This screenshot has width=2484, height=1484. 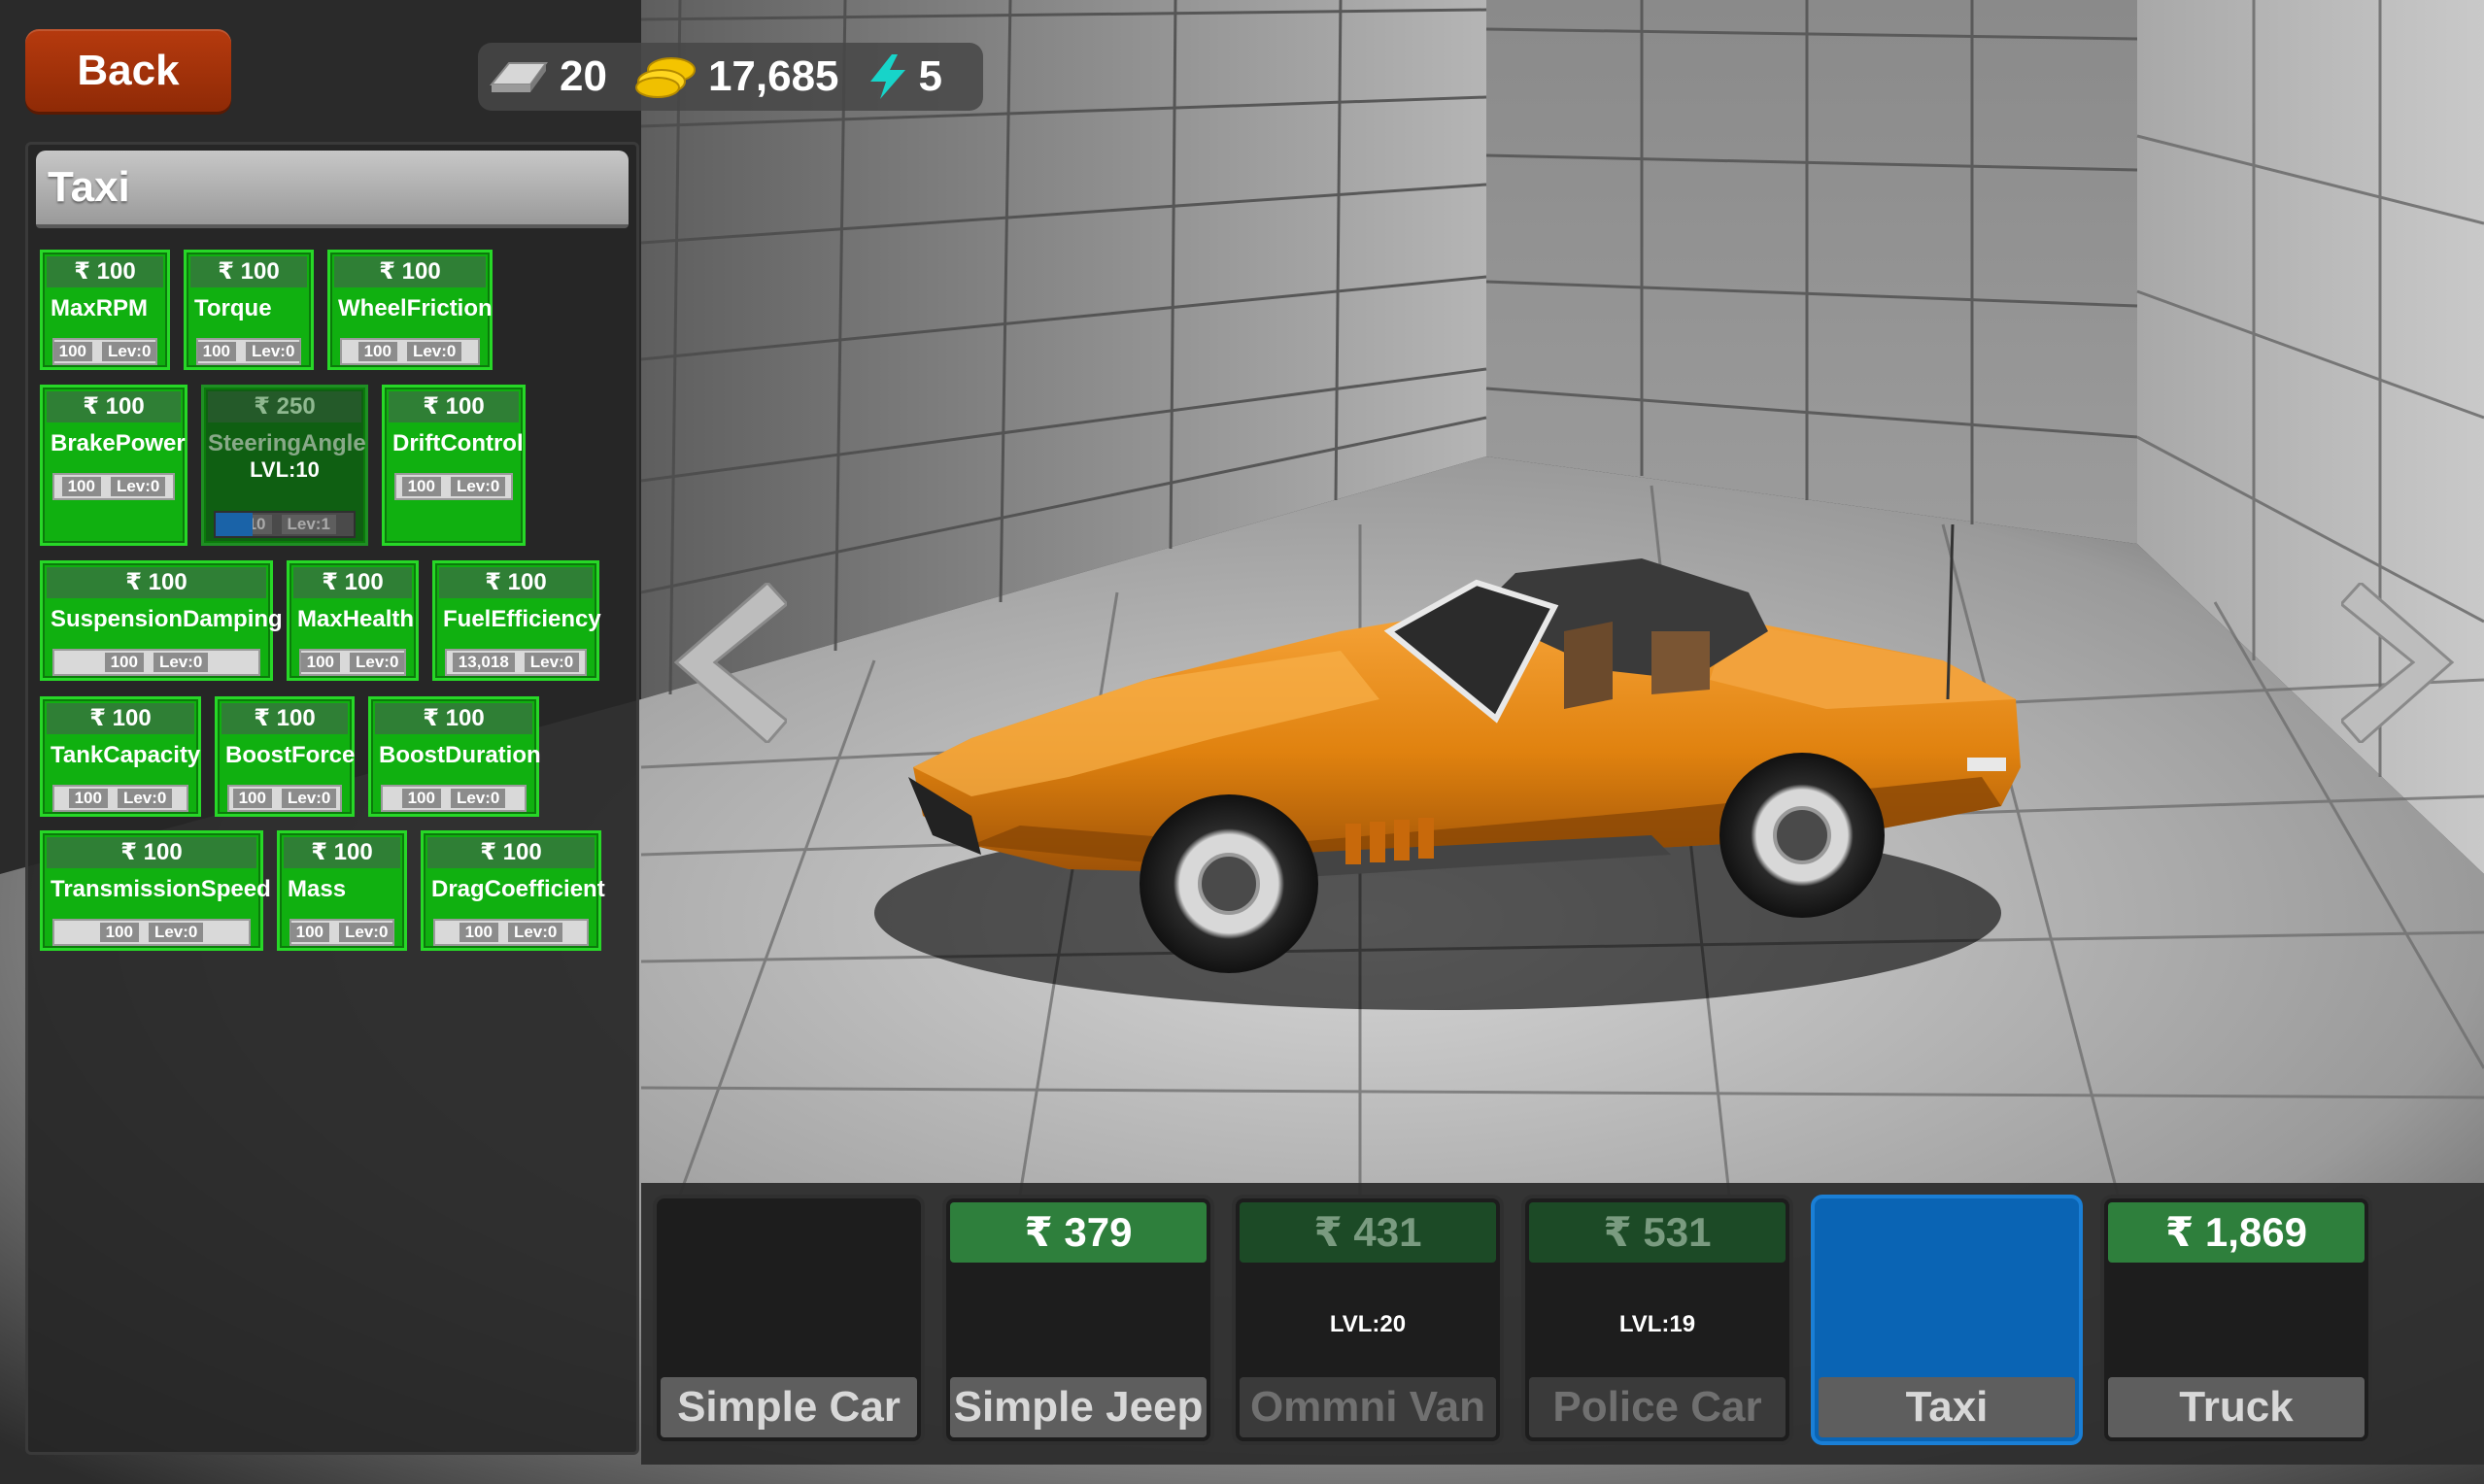 I want to click on upgrade-suspensiondamping: ₹ 100 SuspensionDamping 100 Lev:0, so click(x=161, y=620).